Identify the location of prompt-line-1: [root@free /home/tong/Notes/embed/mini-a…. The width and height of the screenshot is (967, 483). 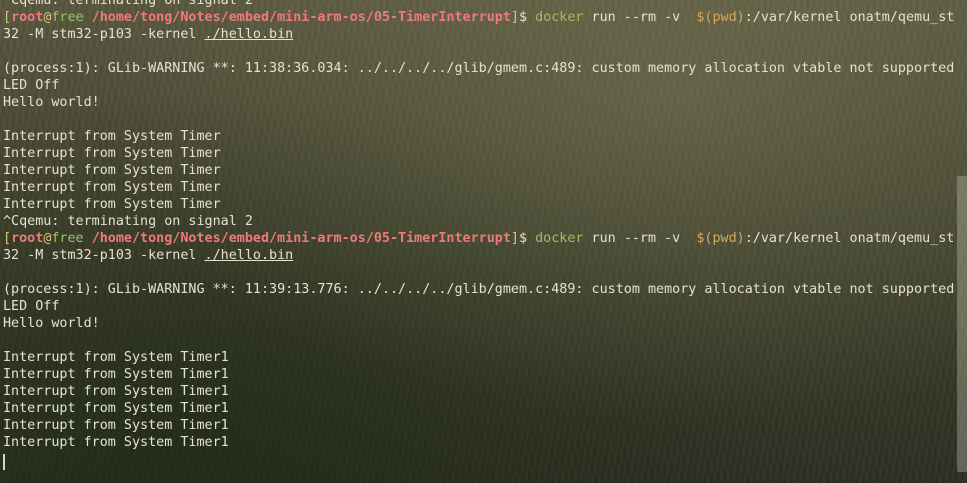
(479, 17).